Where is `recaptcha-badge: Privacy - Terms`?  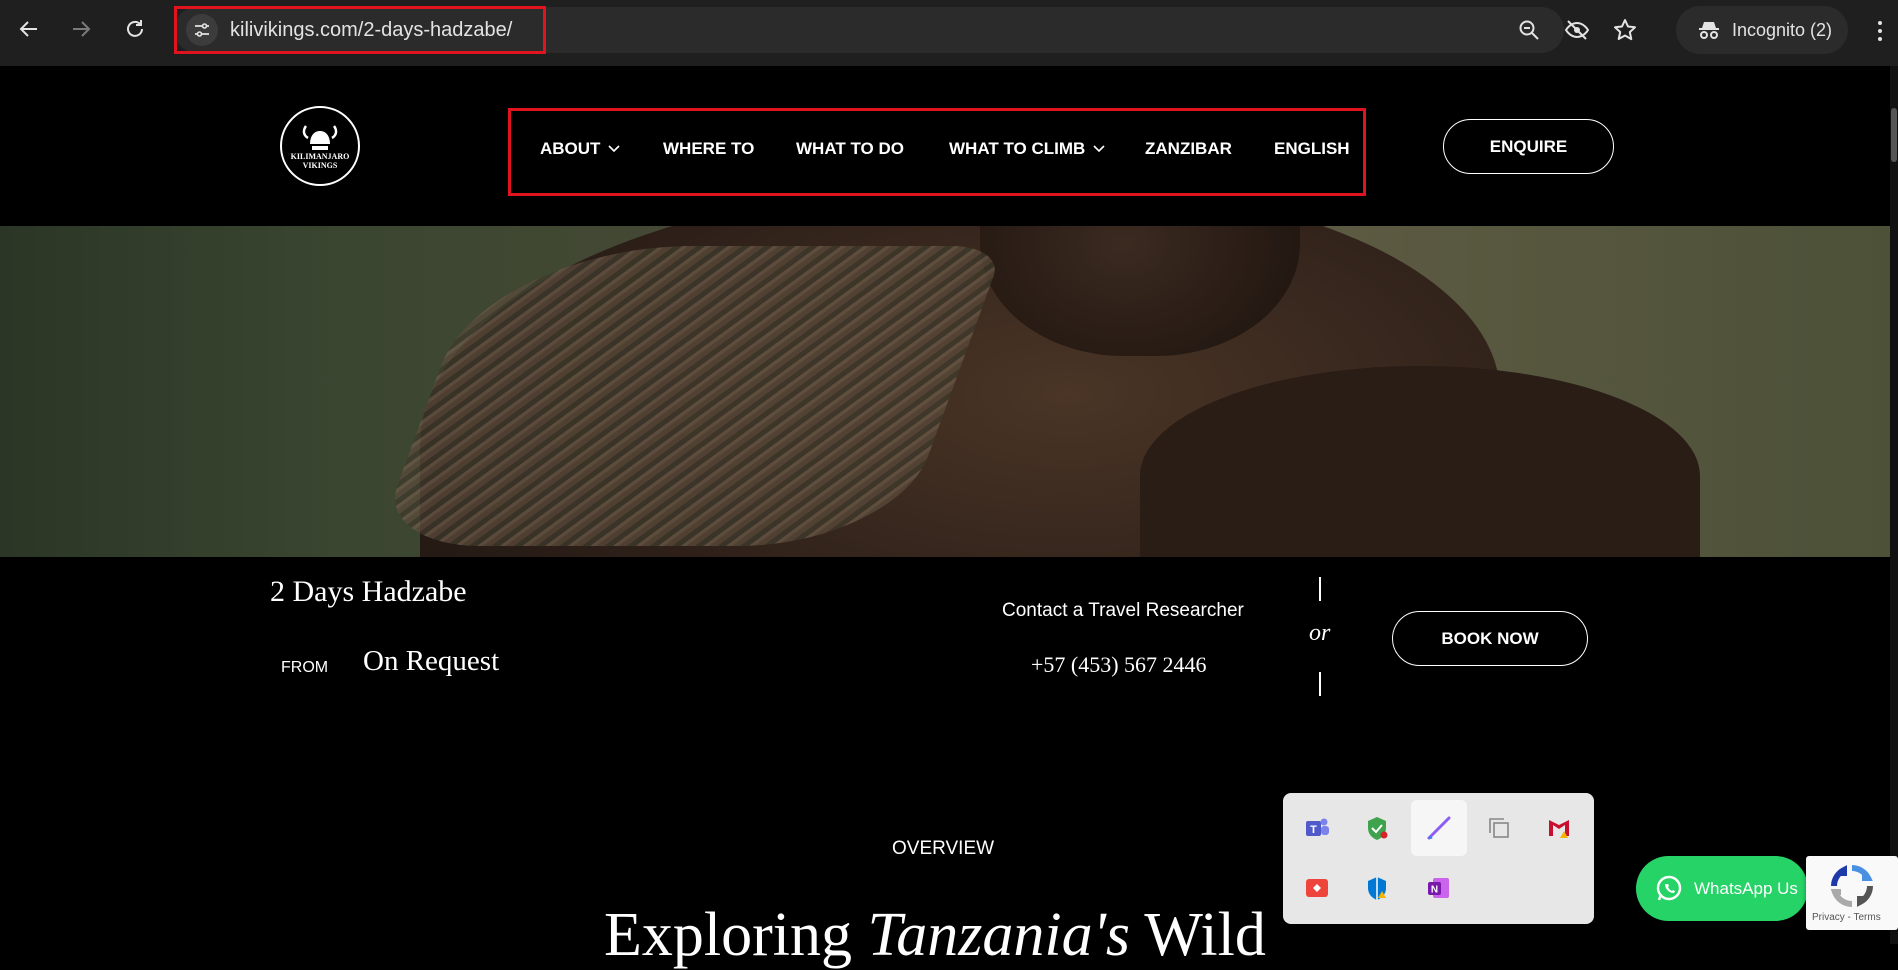 recaptcha-badge: Privacy - Terms is located at coordinates (1852, 893).